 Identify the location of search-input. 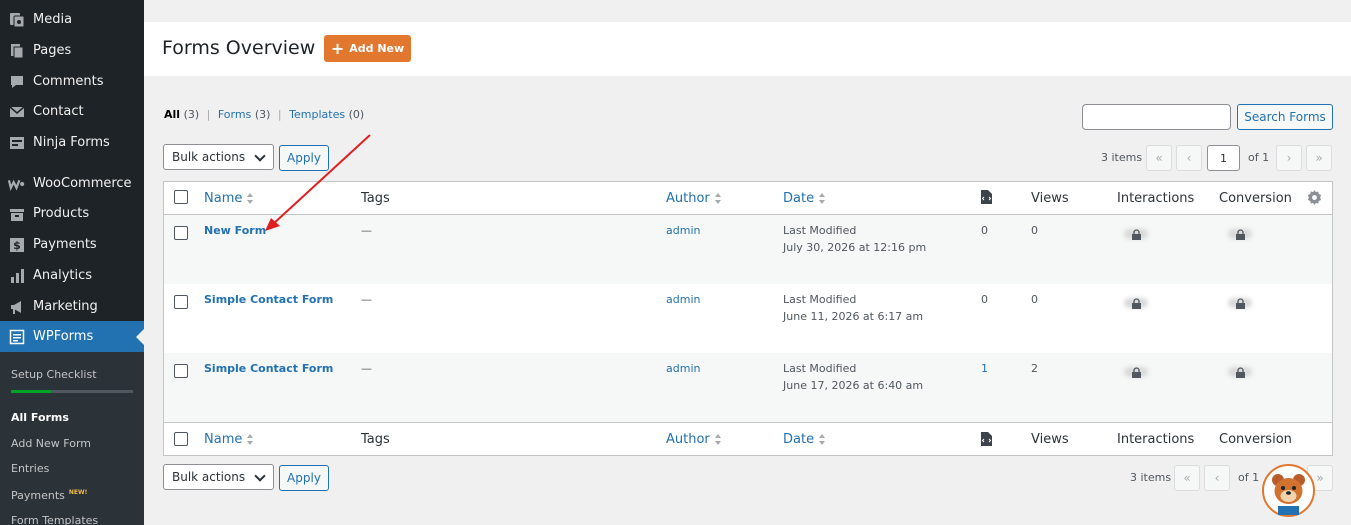
(1156, 117).